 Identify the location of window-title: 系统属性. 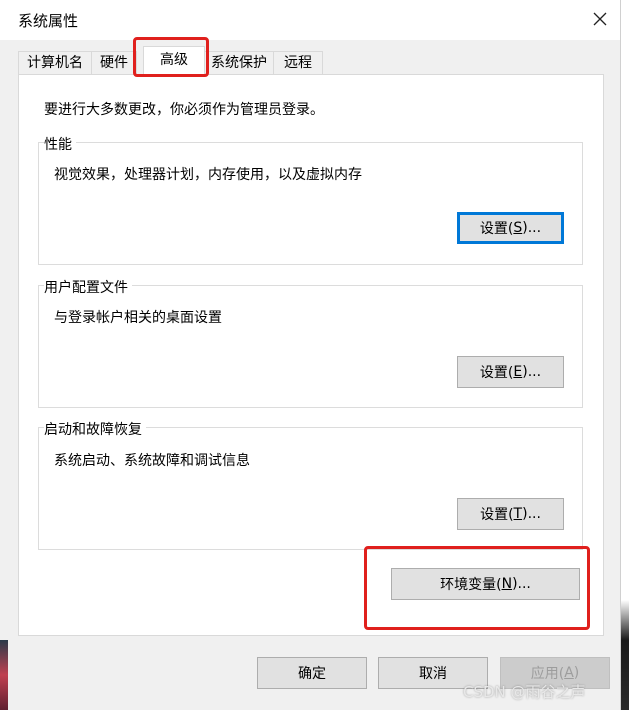
(48, 21).